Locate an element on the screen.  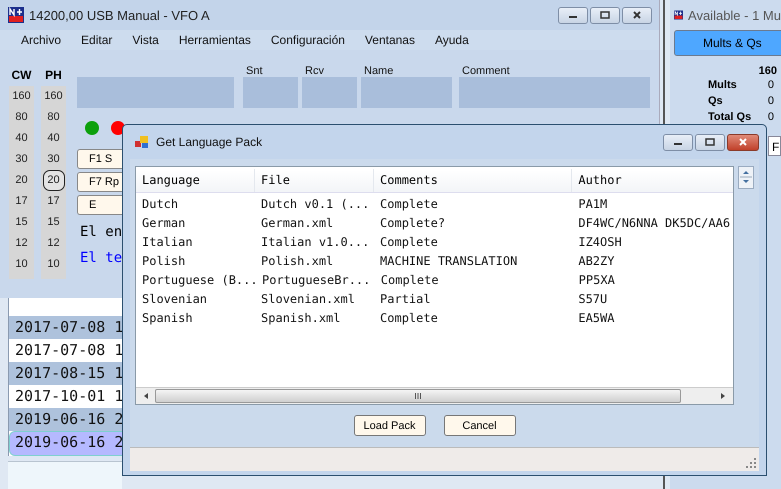
stat-label: Qs is located at coordinates (715, 101).